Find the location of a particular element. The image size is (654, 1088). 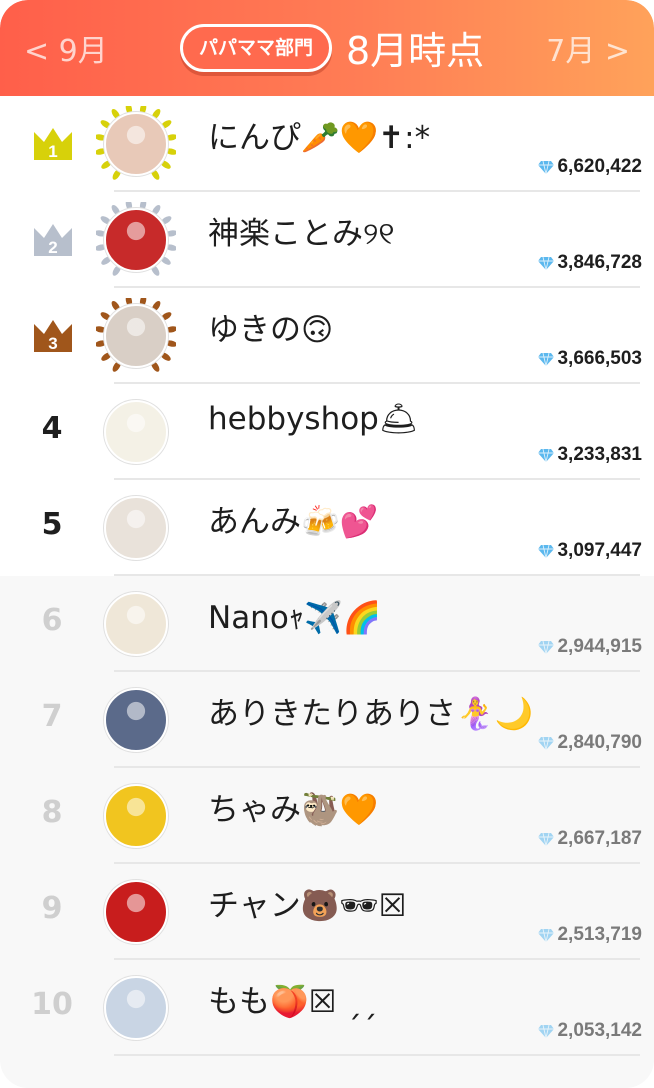

crown-rank-number: 2 is located at coordinates (52, 247).